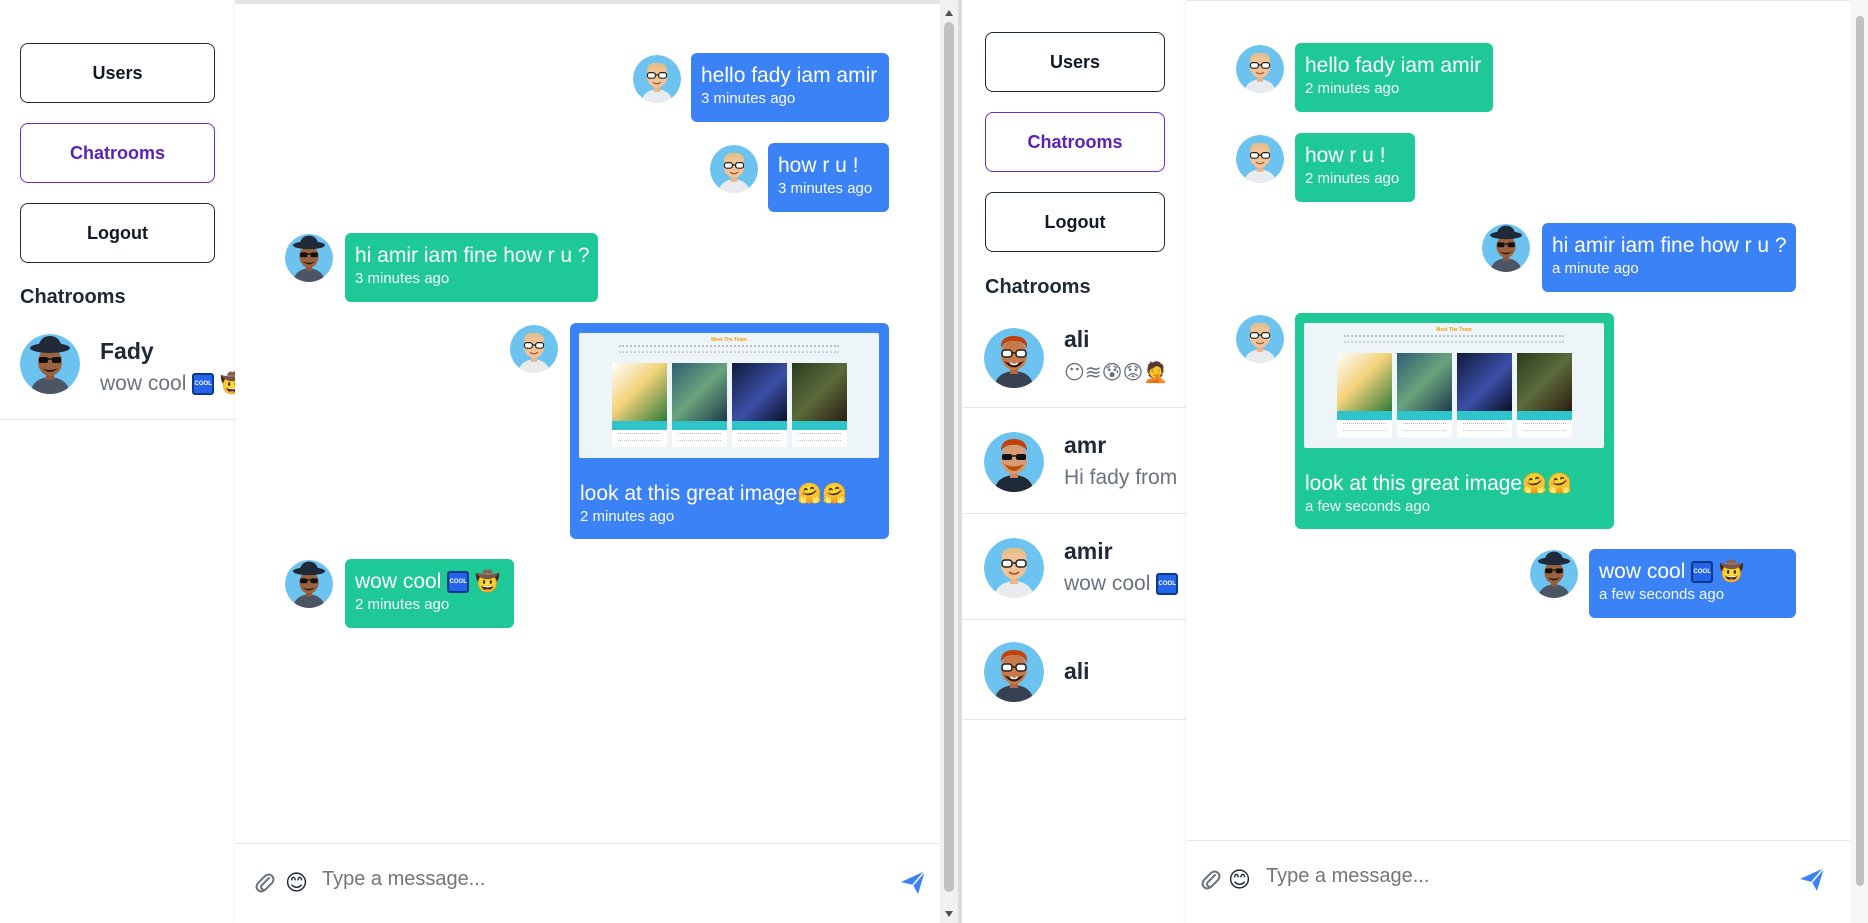  I want to click on message-text: how r u !, so click(1345, 155).